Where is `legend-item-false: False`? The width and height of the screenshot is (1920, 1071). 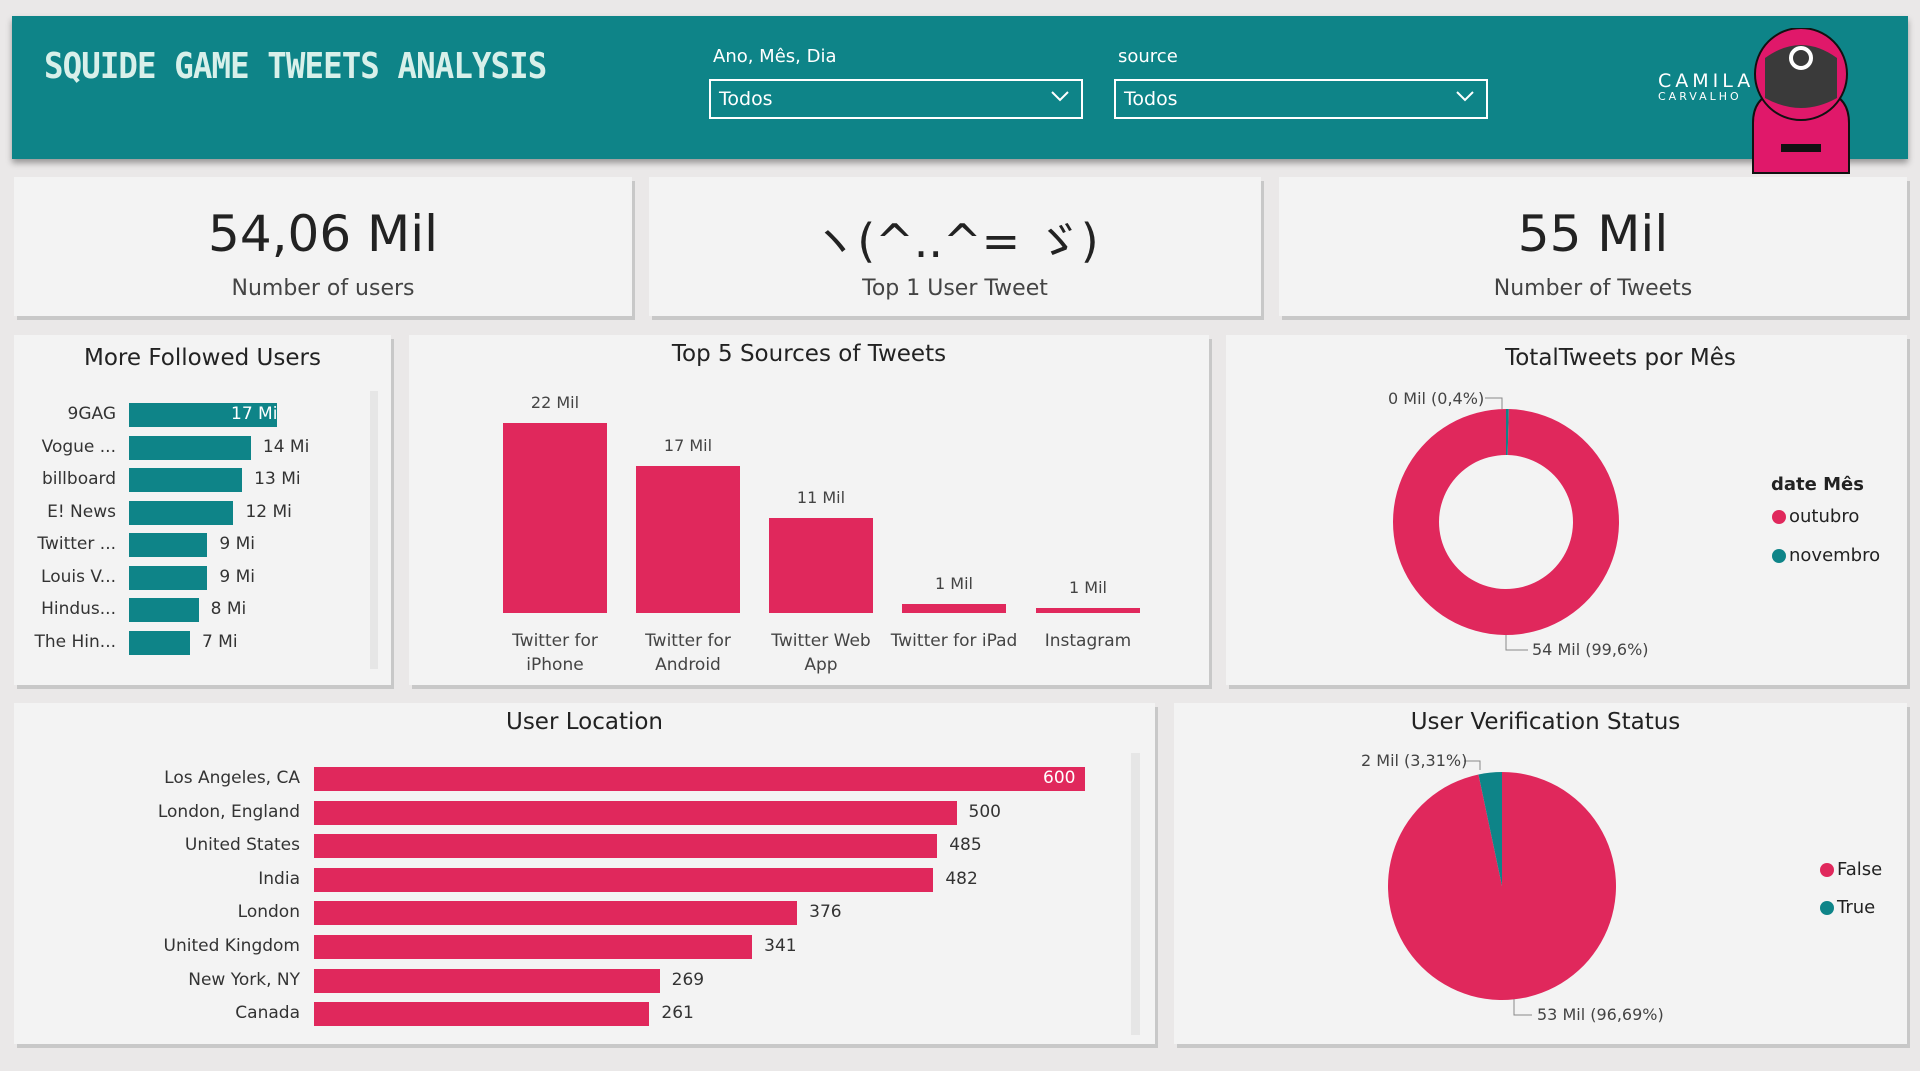
legend-item-false: False is located at coordinates (1851, 869).